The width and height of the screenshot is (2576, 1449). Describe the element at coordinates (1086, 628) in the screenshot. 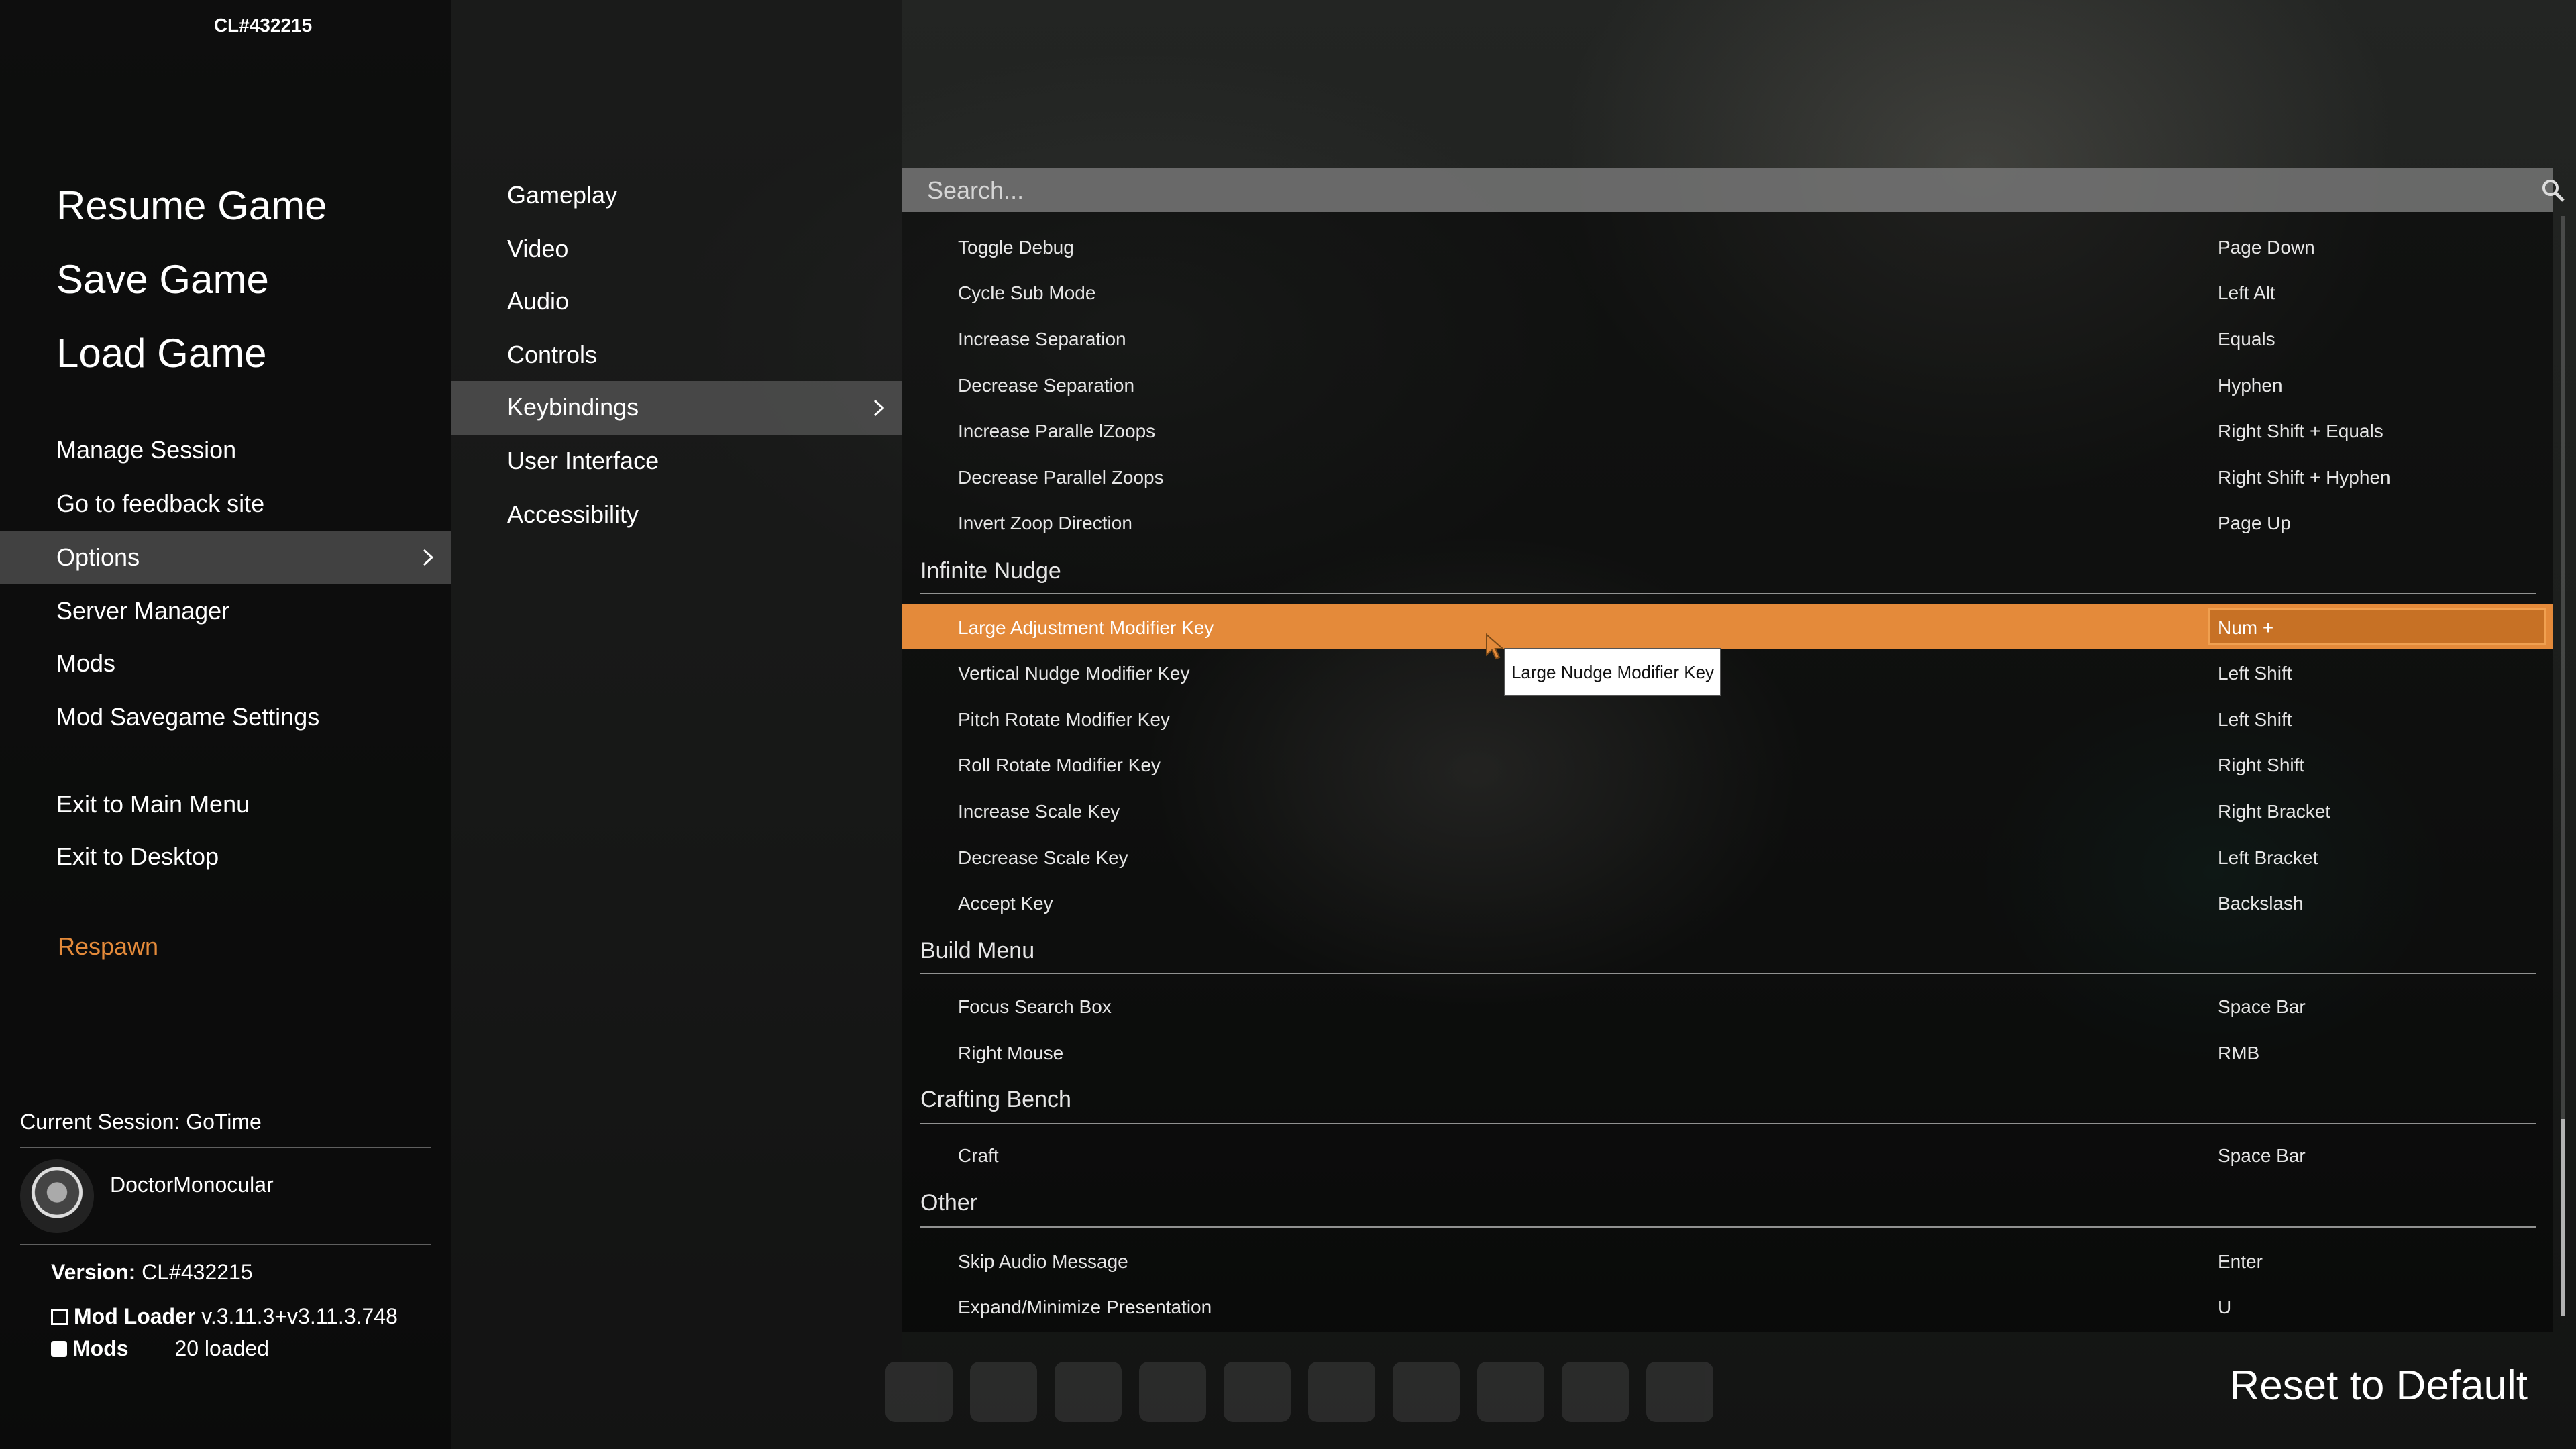

I see `keybind-label-selected: Large Adjustment Modifier Key` at that location.